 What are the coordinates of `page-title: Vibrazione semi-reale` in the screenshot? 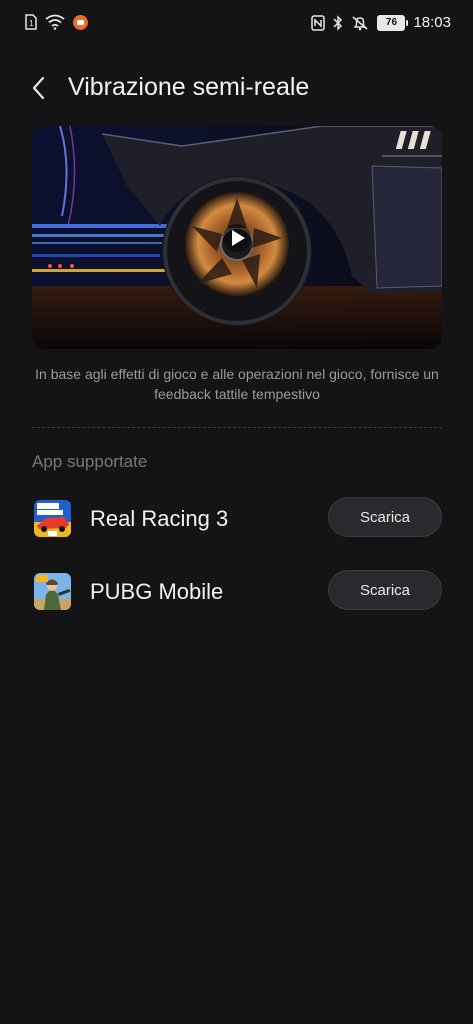 It's located at (189, 87).